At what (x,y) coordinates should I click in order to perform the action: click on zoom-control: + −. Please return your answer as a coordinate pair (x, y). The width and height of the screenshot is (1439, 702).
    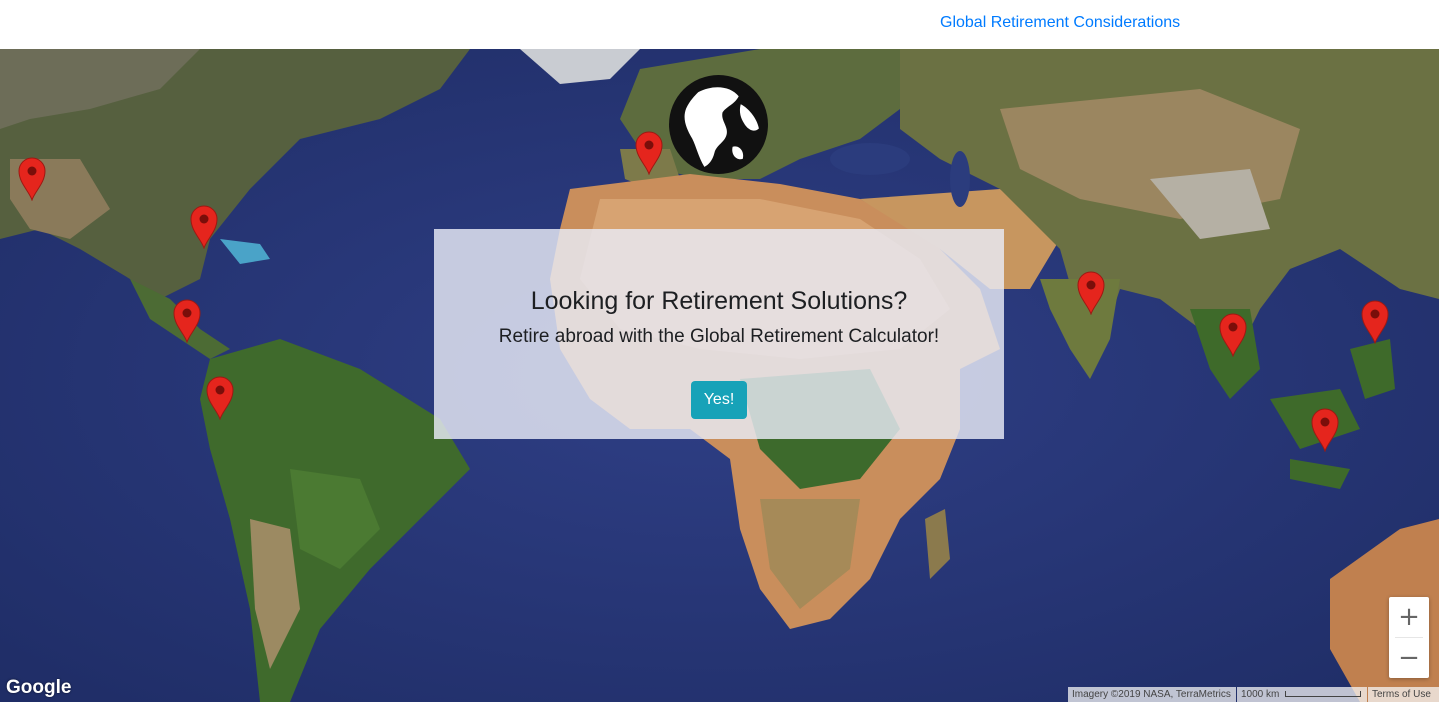
    Looking at the image, I should click on (1409, 637).